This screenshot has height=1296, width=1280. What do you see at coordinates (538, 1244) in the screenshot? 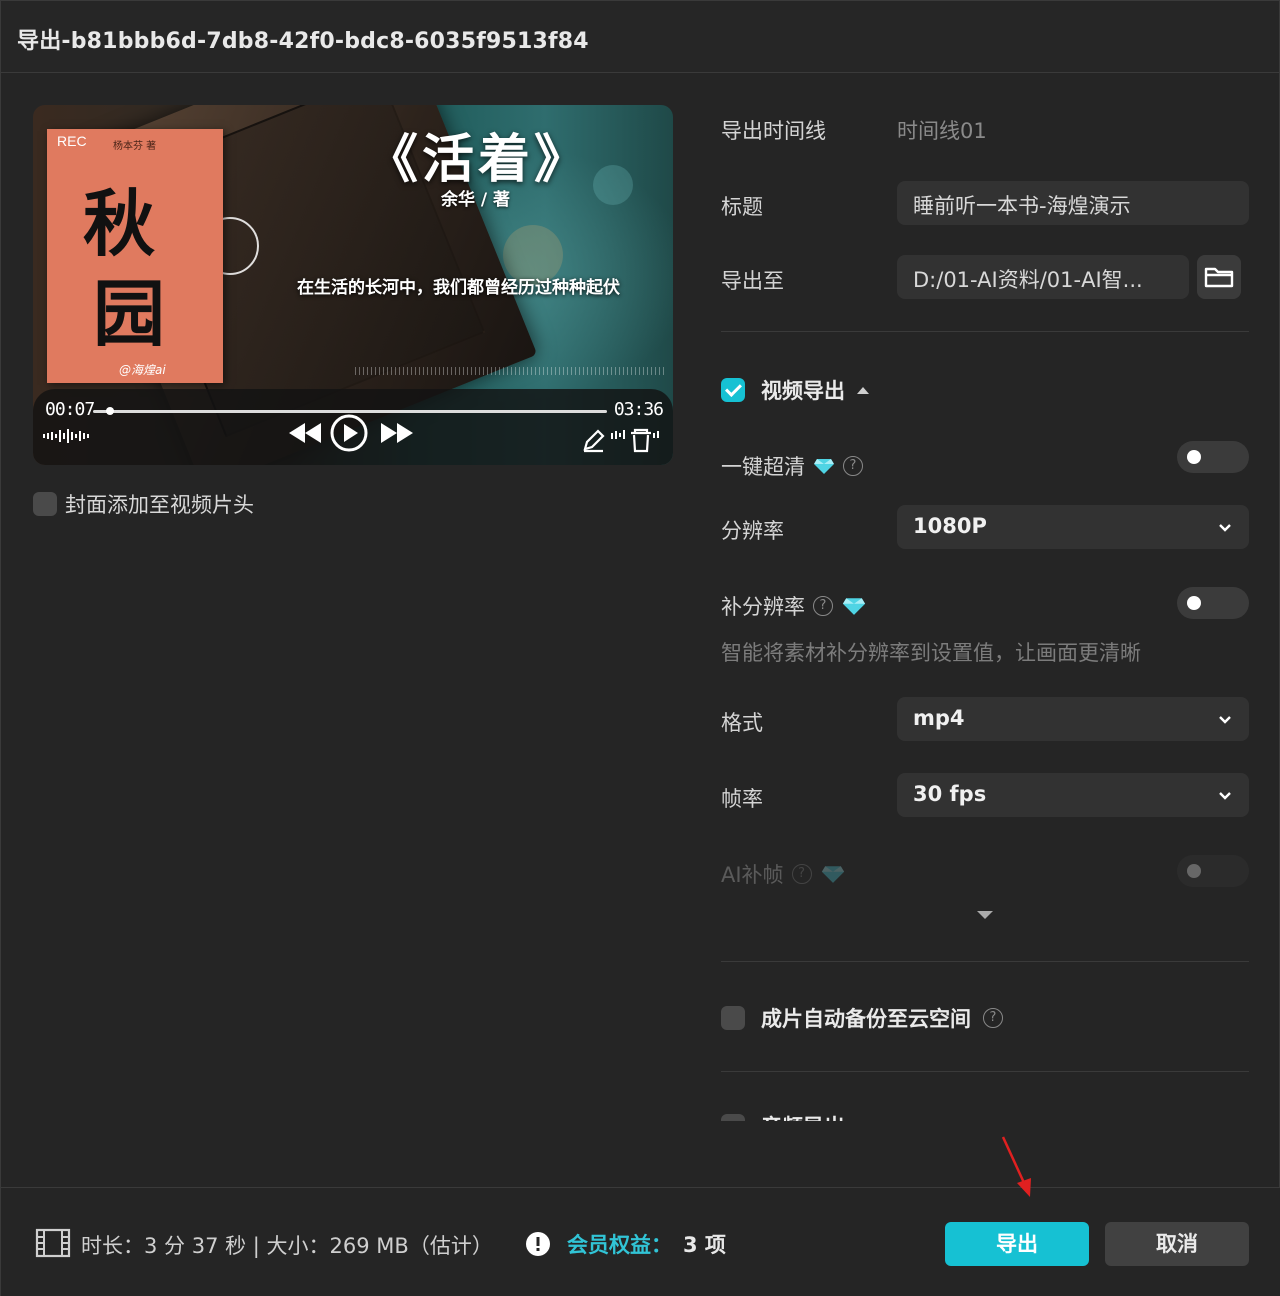
I see `alert-icon` at bounding box center [538, 1244].